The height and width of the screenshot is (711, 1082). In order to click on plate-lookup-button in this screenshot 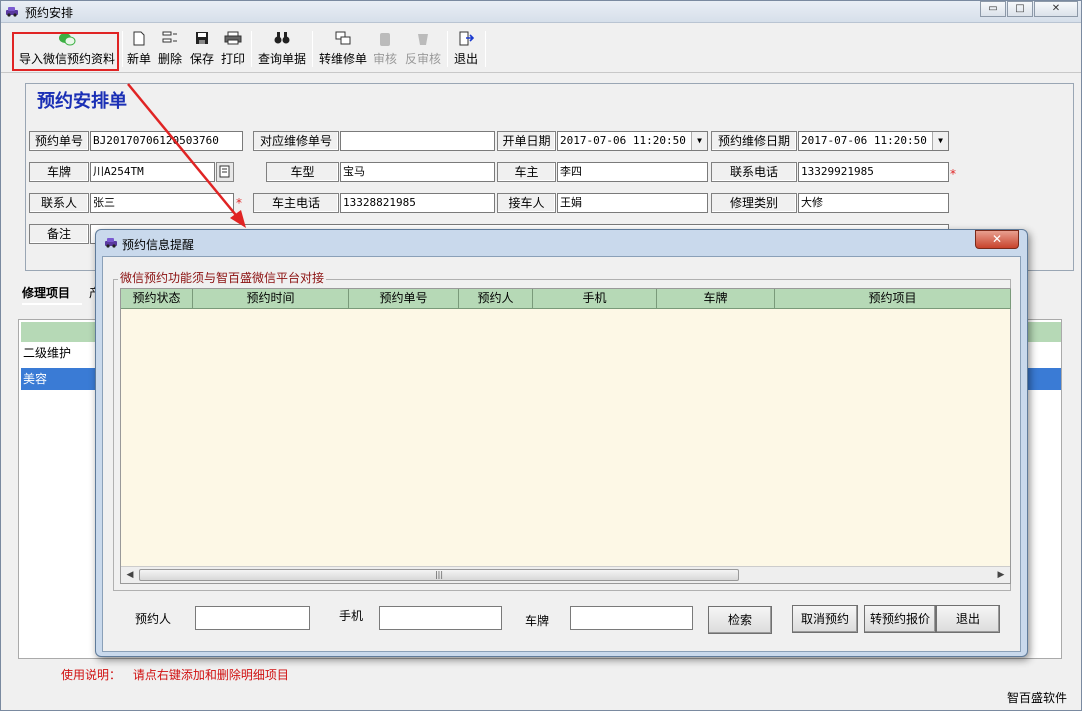, I will do `click(225, 172)`.